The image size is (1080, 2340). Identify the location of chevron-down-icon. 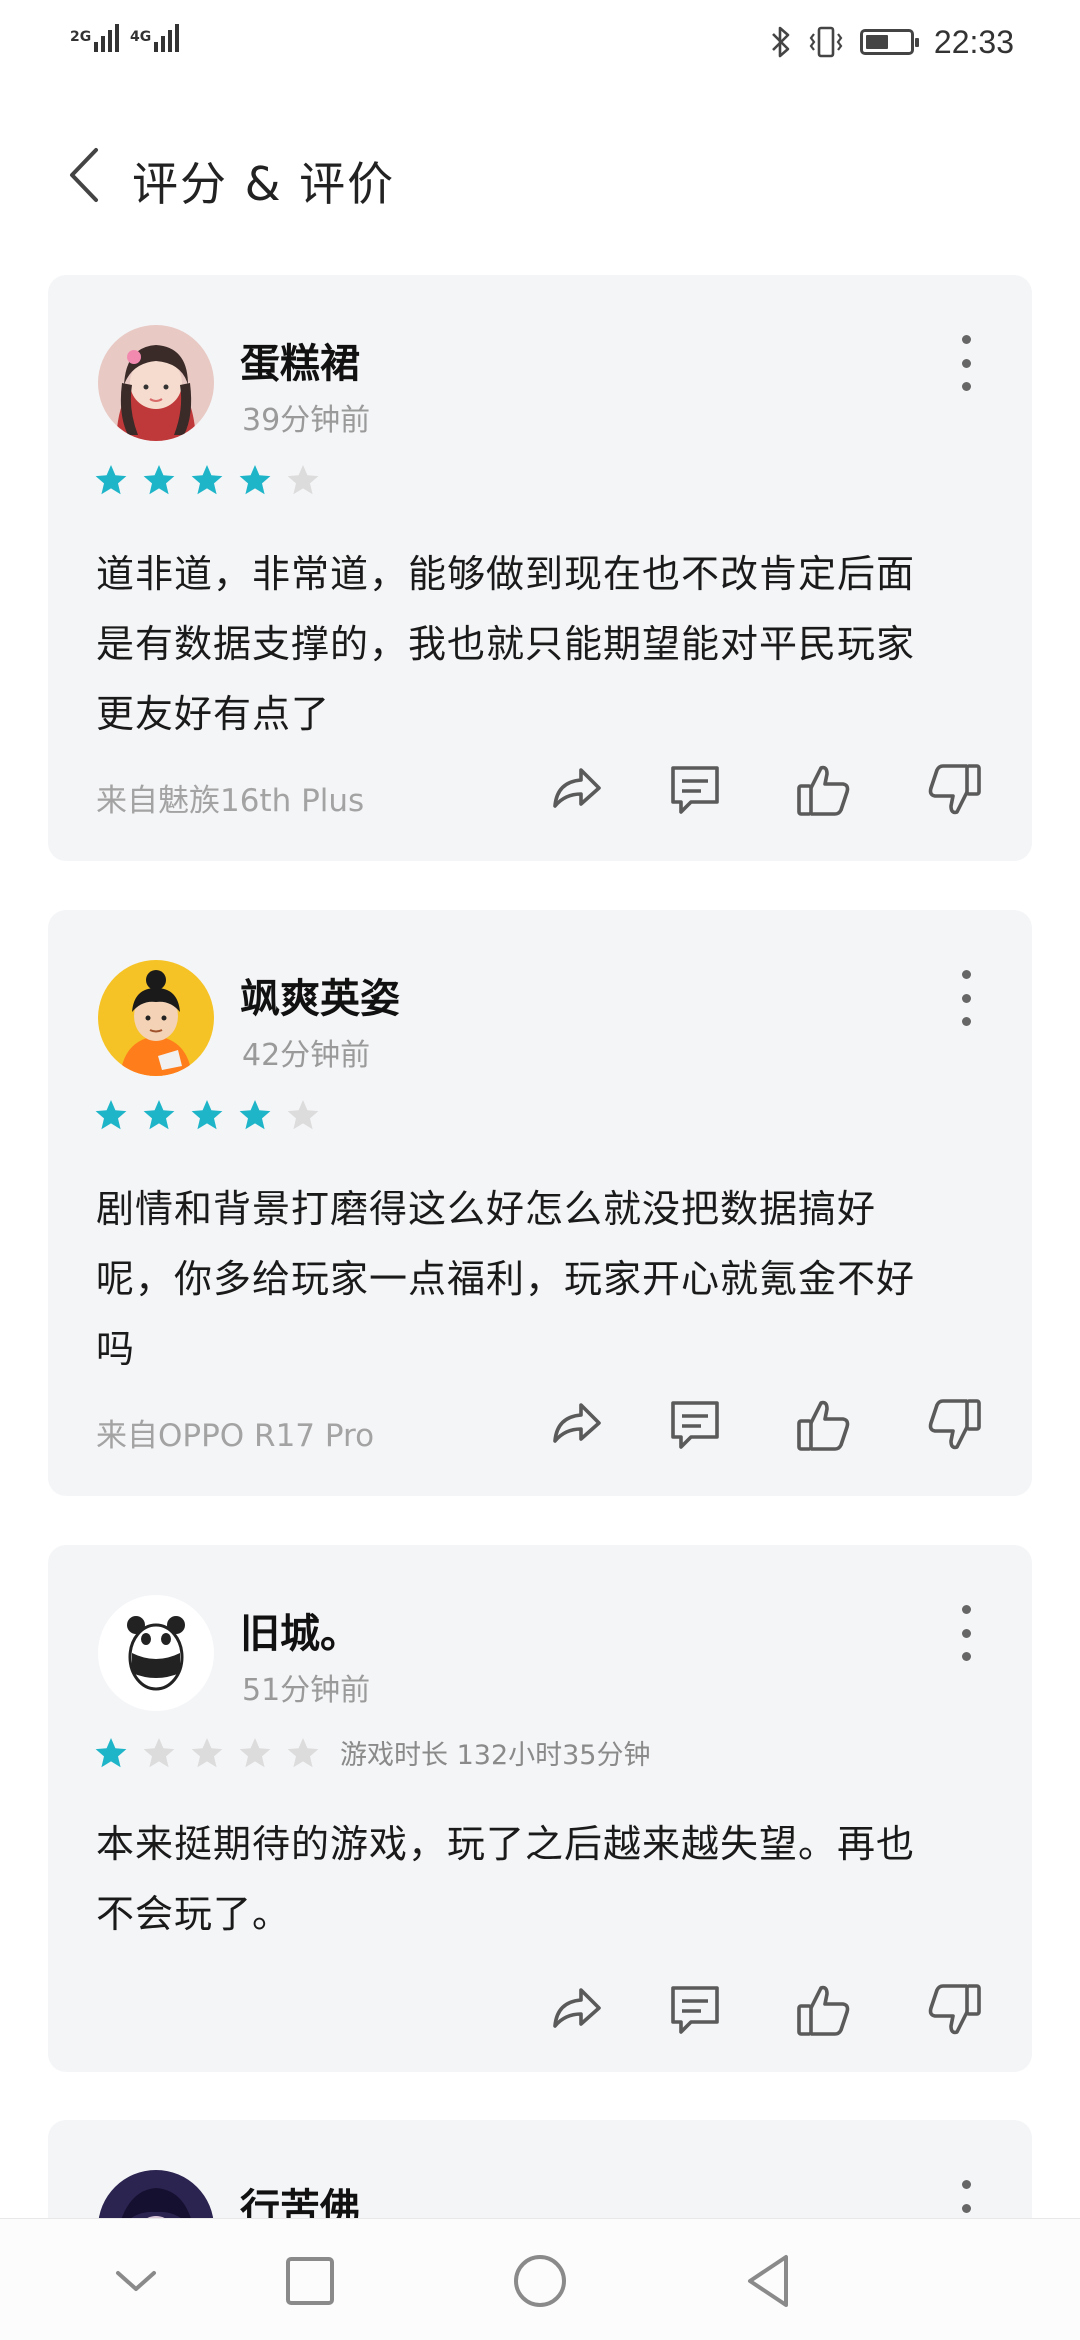
(136, 2281).